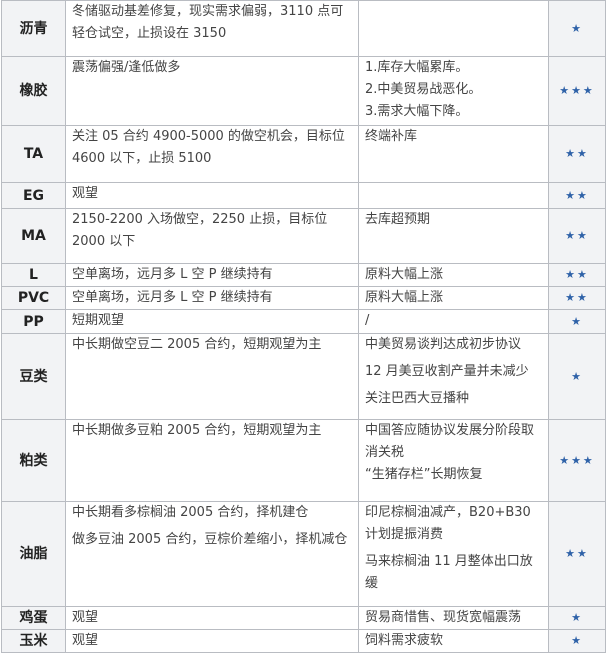 This screenshot has height=660, width=609. What do you see at coordinates (453, 236) in the screenshot?
I see `reason-cell: 去库超预期` at bounding box center [453, 236].